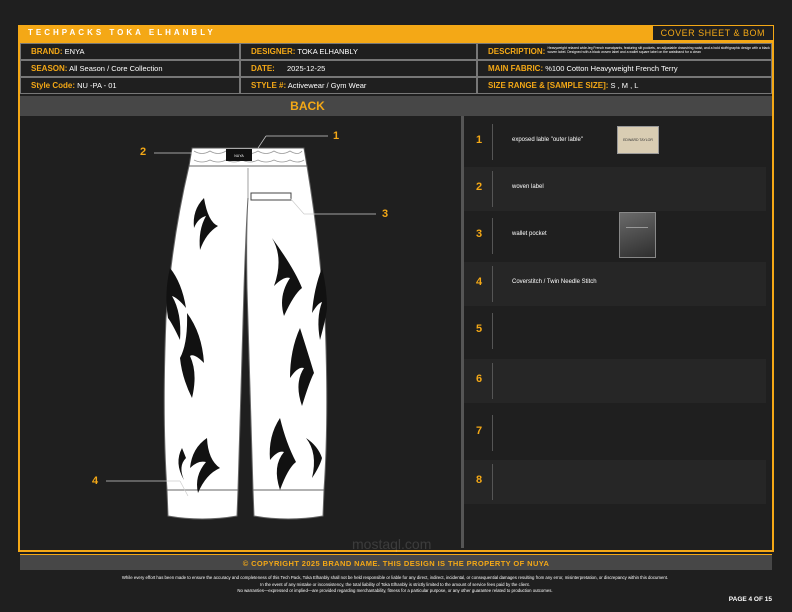 The height and width of the screenshot is (612, 792). I want to click on bom-text: Coverstitch / Twin Needle Stitch, so click(554, 282).